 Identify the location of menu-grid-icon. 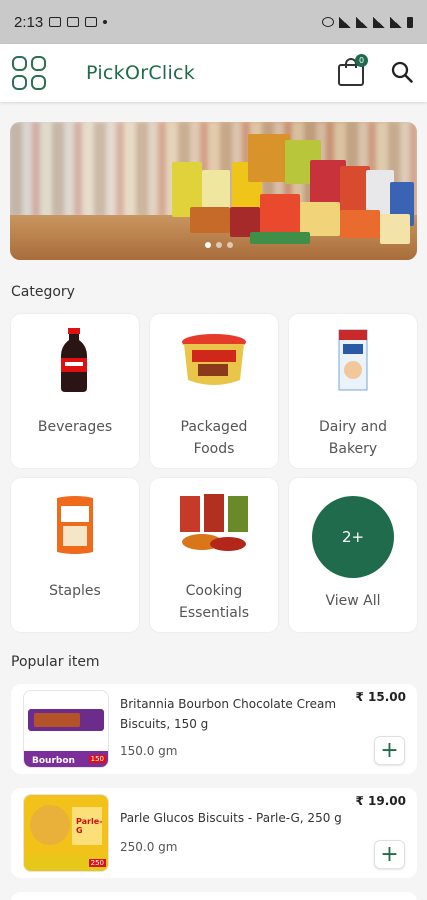
(29, 73).